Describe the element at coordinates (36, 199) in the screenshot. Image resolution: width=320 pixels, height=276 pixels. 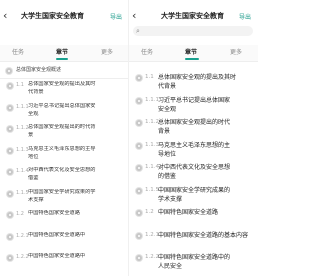
I see `section-title-line: 术支撑` at that location.